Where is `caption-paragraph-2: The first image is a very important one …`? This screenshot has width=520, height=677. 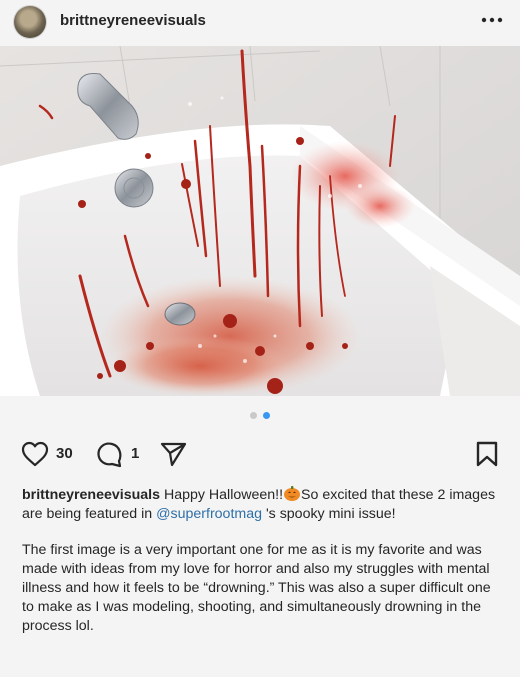
caption-paragraph-2: The first image is a very important one … is located at coordinates (256, 588).